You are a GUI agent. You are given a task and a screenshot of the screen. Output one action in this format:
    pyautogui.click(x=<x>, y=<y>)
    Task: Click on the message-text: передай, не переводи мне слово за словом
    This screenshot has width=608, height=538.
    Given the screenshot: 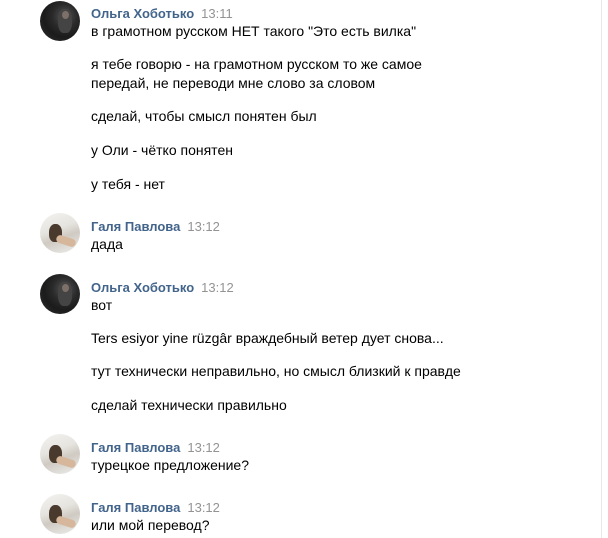 What is the action you would take?
    pyautogui.click(x=233, y=83)
    